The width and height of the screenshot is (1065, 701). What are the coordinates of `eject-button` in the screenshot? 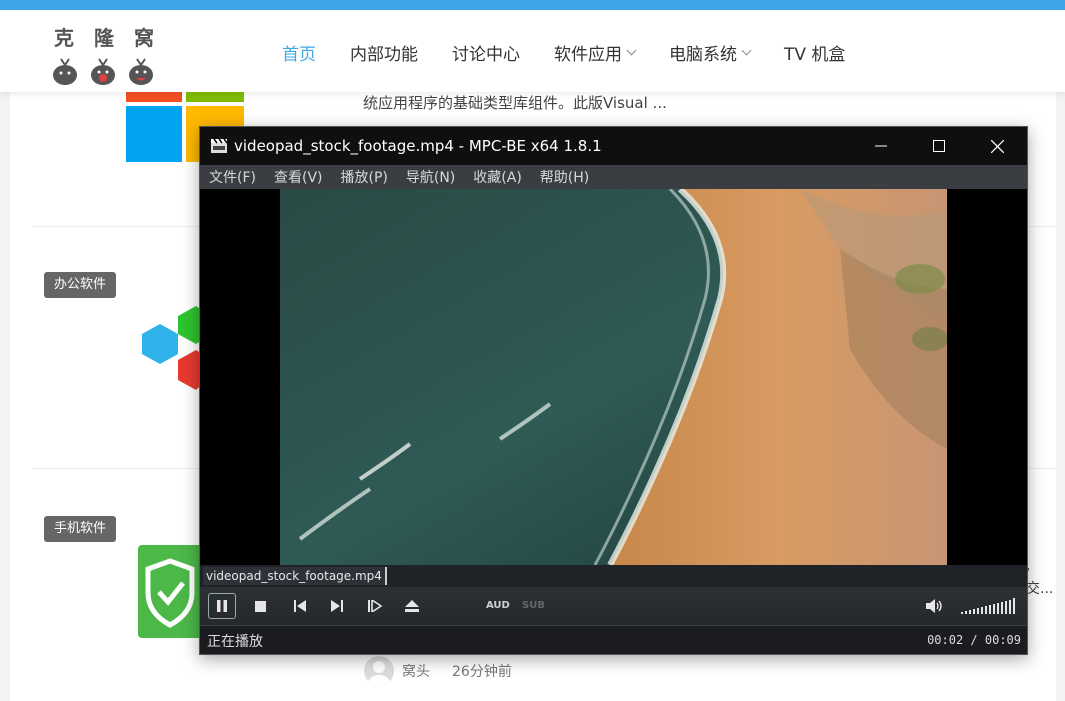 It's located at (412, 606).